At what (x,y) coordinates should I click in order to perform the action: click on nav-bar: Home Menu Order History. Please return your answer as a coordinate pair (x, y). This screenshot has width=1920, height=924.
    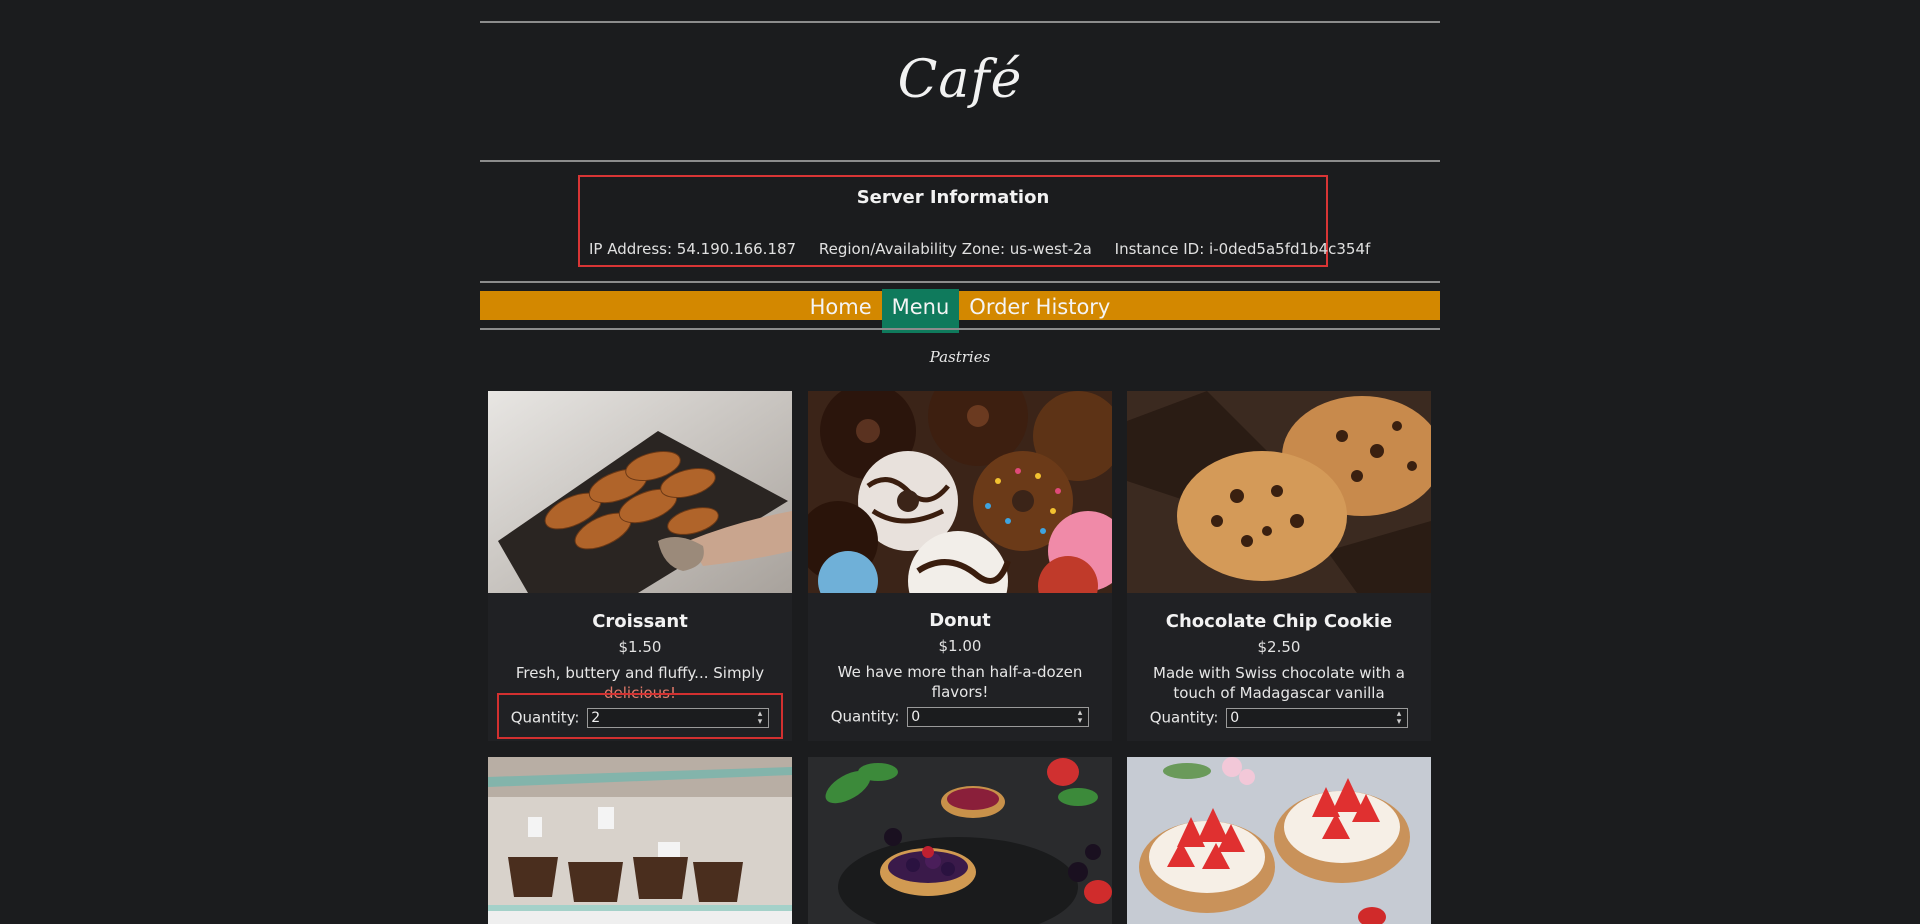
    Looking at the image, I should click on (960, 311).